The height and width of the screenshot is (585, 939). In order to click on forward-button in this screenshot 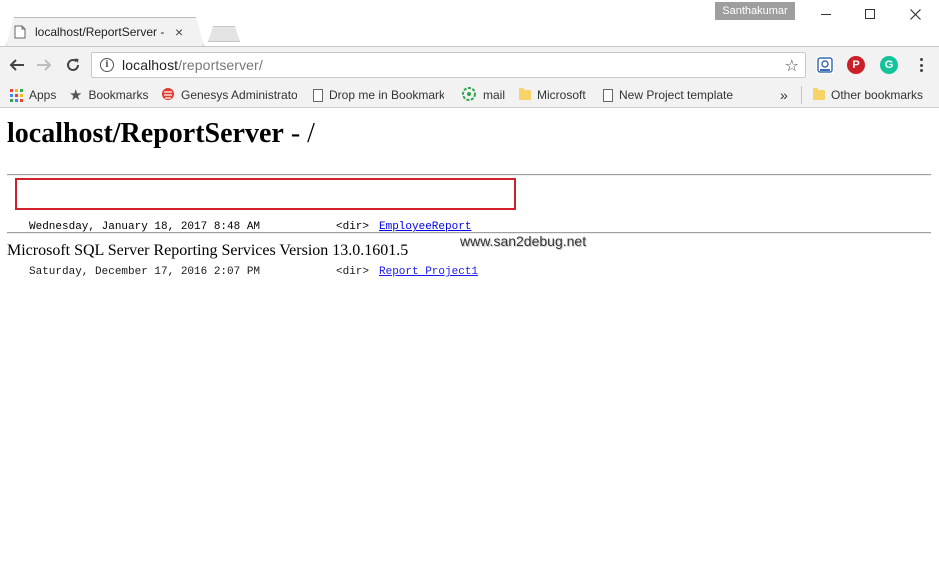, I will do `click(44, 65)`.